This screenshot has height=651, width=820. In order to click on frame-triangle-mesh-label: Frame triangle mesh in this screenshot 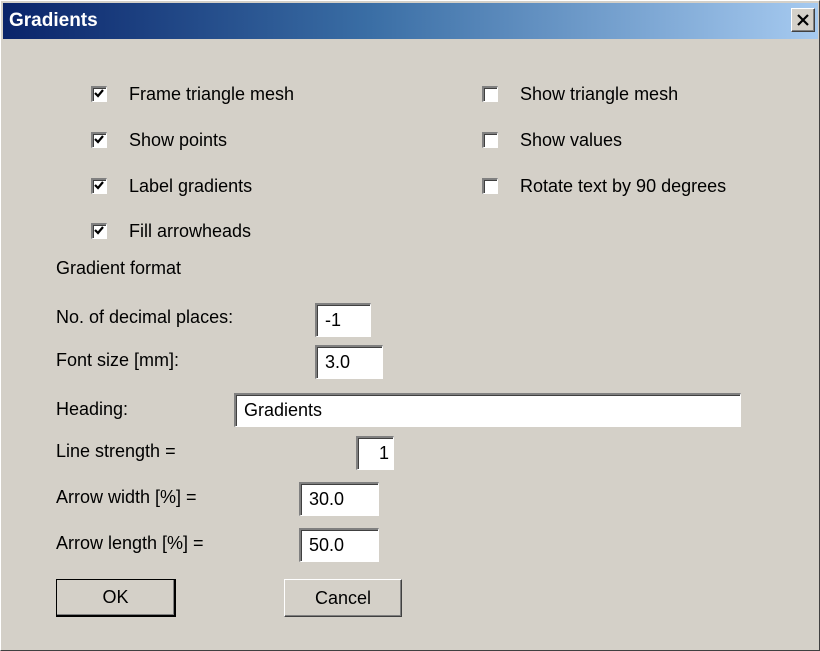, I will do `click(212, 93)`.